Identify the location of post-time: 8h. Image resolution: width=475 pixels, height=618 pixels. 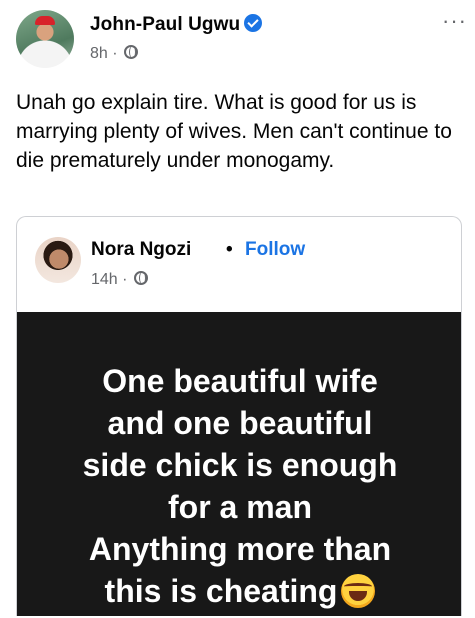
(99, 53).